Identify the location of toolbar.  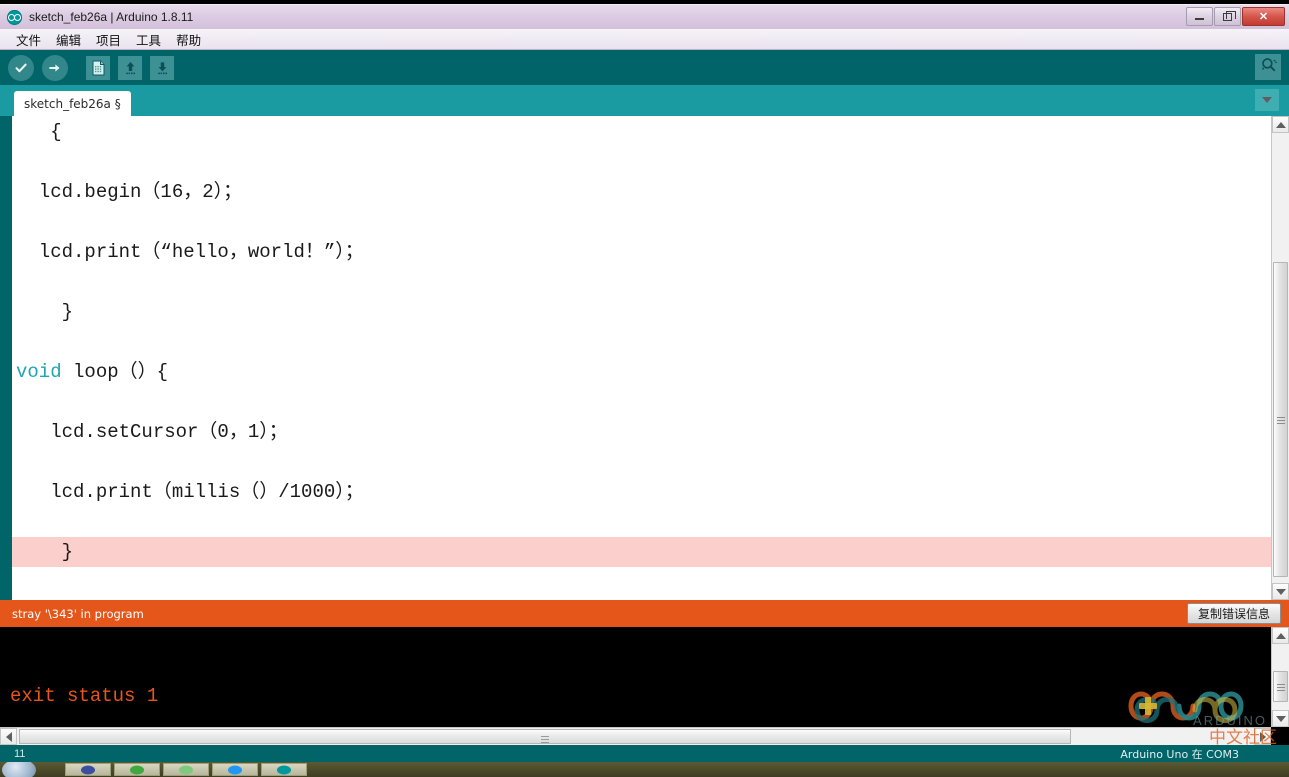
(644, 67).